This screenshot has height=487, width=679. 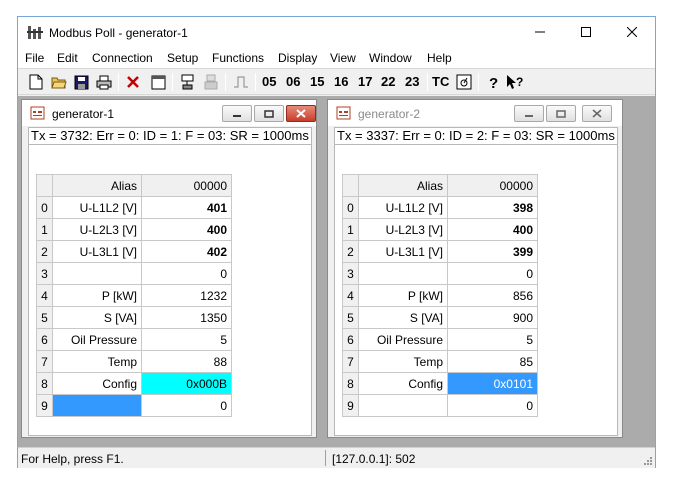 What do you see at coordinates (365, 81) in the screenshot?
I see `fc-17-button: 17` at bounding box center [365, 81].